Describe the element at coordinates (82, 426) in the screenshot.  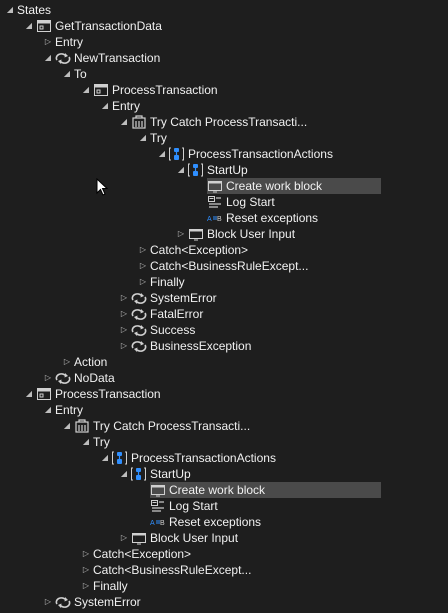
I see `try-catch-icon` at that location.